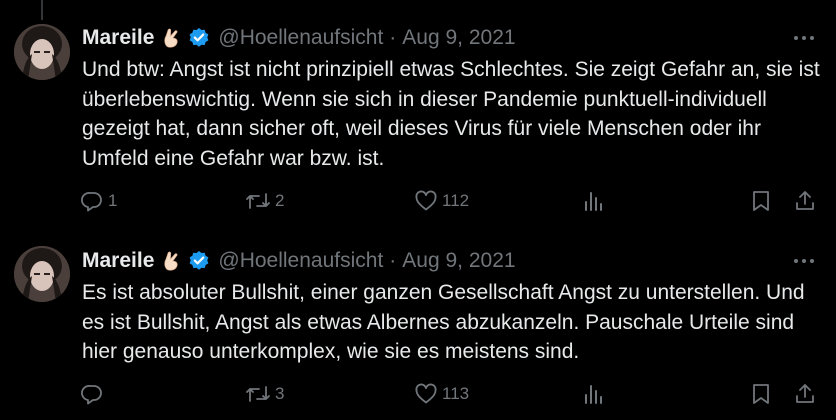 This screenshot has width=836, height=420. I want to click on tweet-actions: 3 113, so click(418, 394).